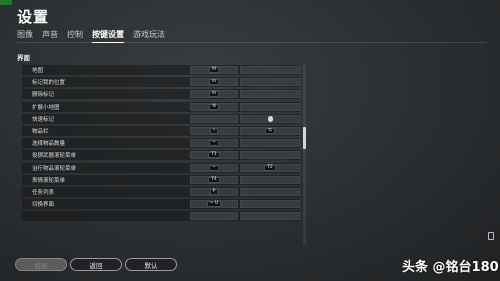  Describe the element at coordinates (91, 36) in the screenshot. I see `settings-tabs: 图像 声音 控制 按键设置 游戏玩法` at that location.